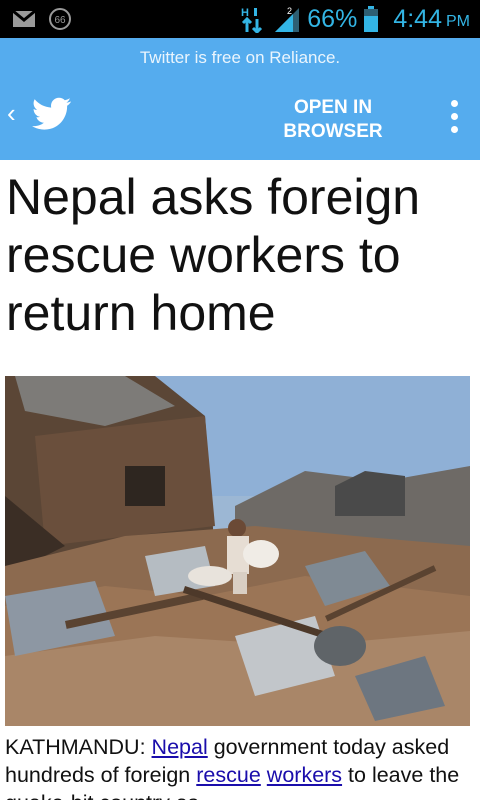 The width and height of the screenshot is (480, 800). Describe the element at coordinates (333, 107) in the screenshot. I see `open-in-browser-line1: OPEN IN` at that location.